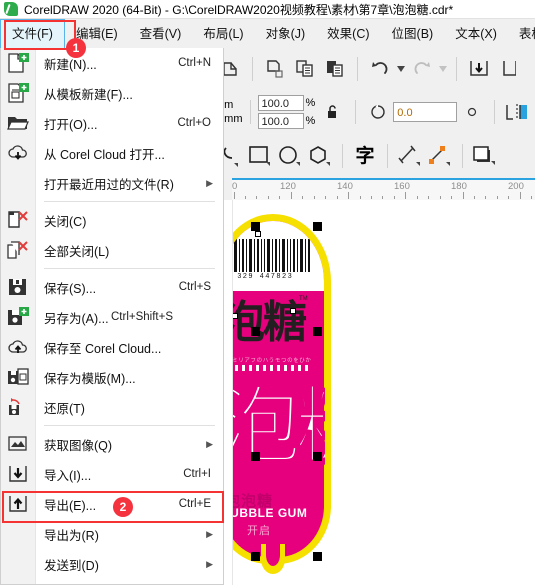  What do you see at coordinates (266, 360) in the screenshot?
I see `artwork-kana-line: ファミリアフのハうモつのをひか` at bounding box center [266, 360].